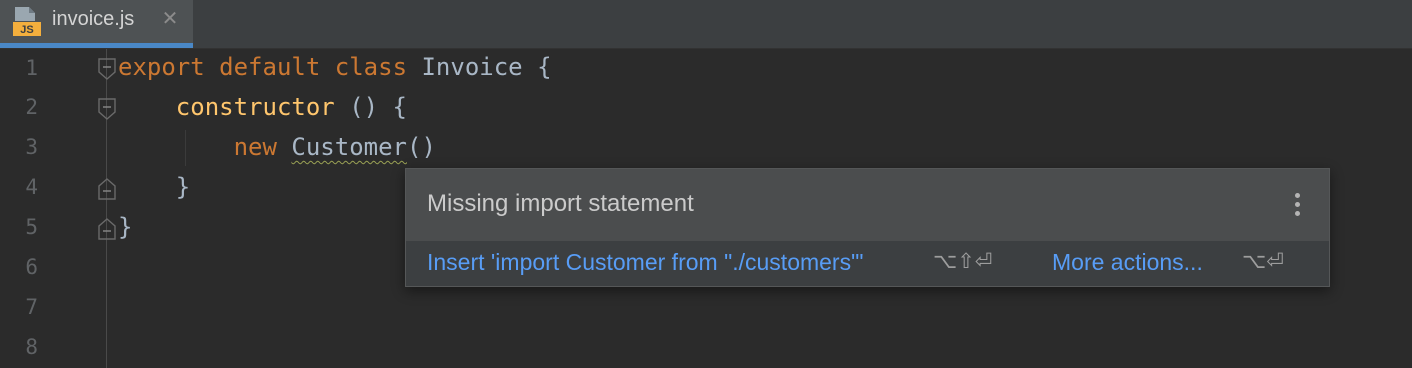  I want to click on line-number: 7, so click(31, 307).